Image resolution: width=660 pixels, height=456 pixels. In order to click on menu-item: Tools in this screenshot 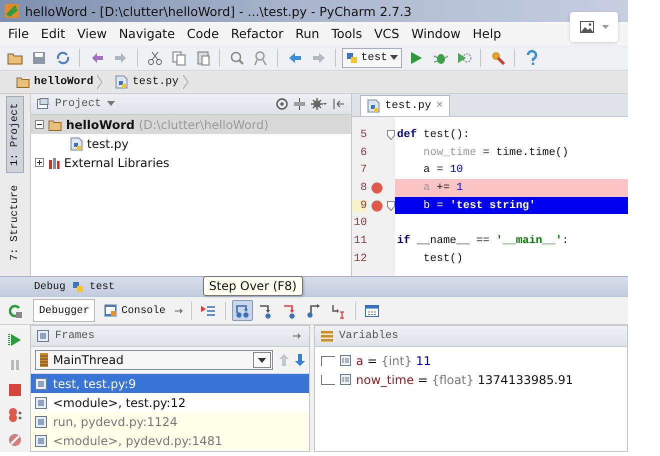, I will do `click(346, 33)`.